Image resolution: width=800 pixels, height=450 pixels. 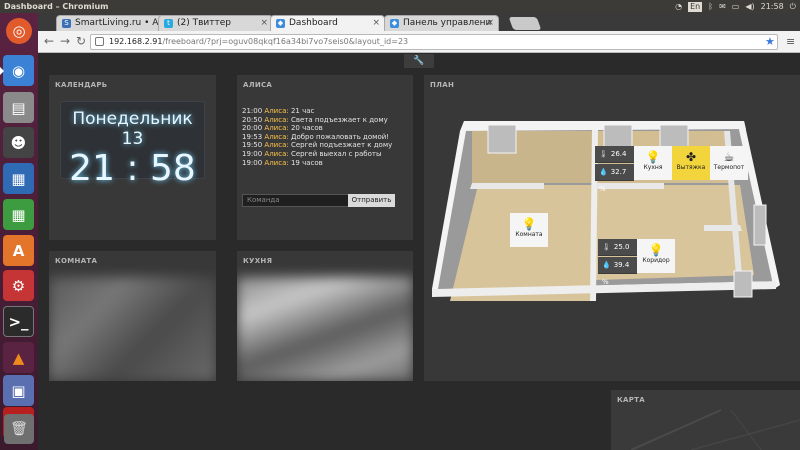 I want to click on reload-icon: ↻, so click(x=81, y=41).